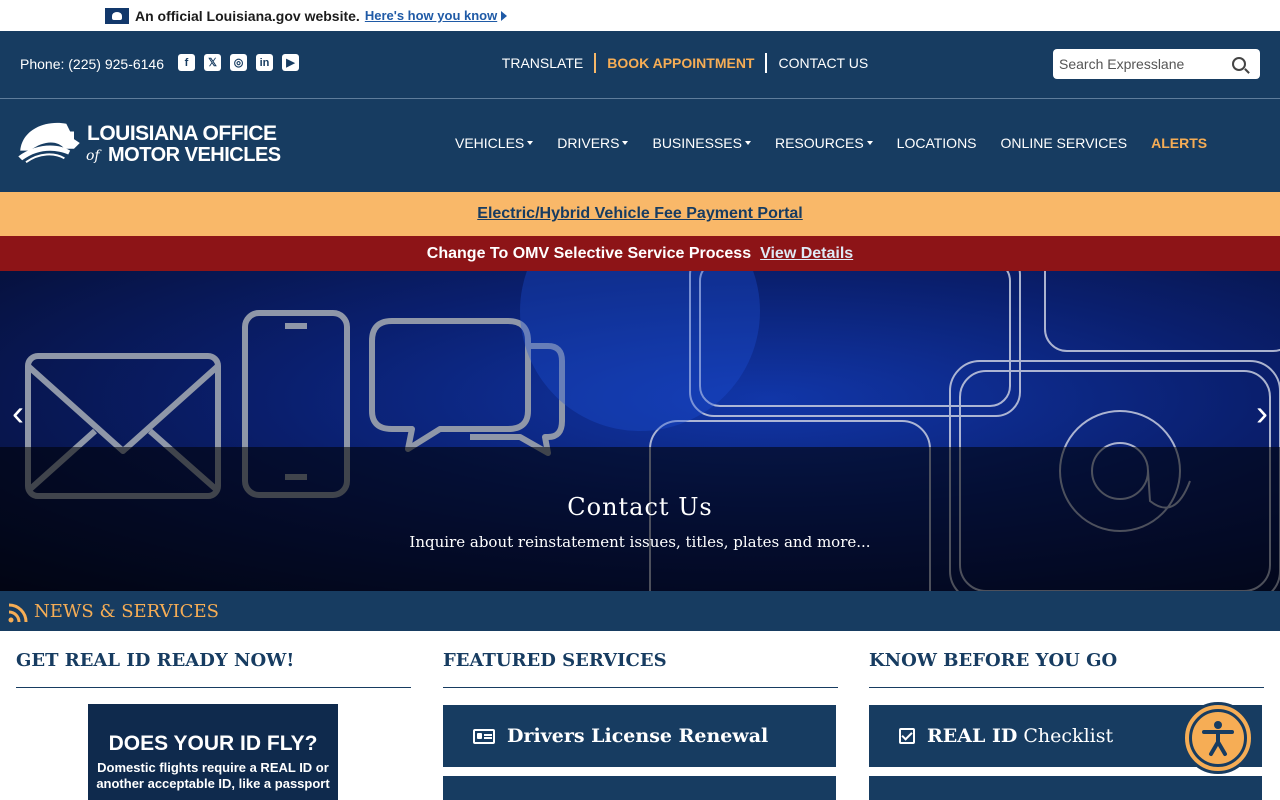 The height and width of the screenshot is (800, 1280). I want to click on nav-businesses: BUSINESSES, so click(701, 143).